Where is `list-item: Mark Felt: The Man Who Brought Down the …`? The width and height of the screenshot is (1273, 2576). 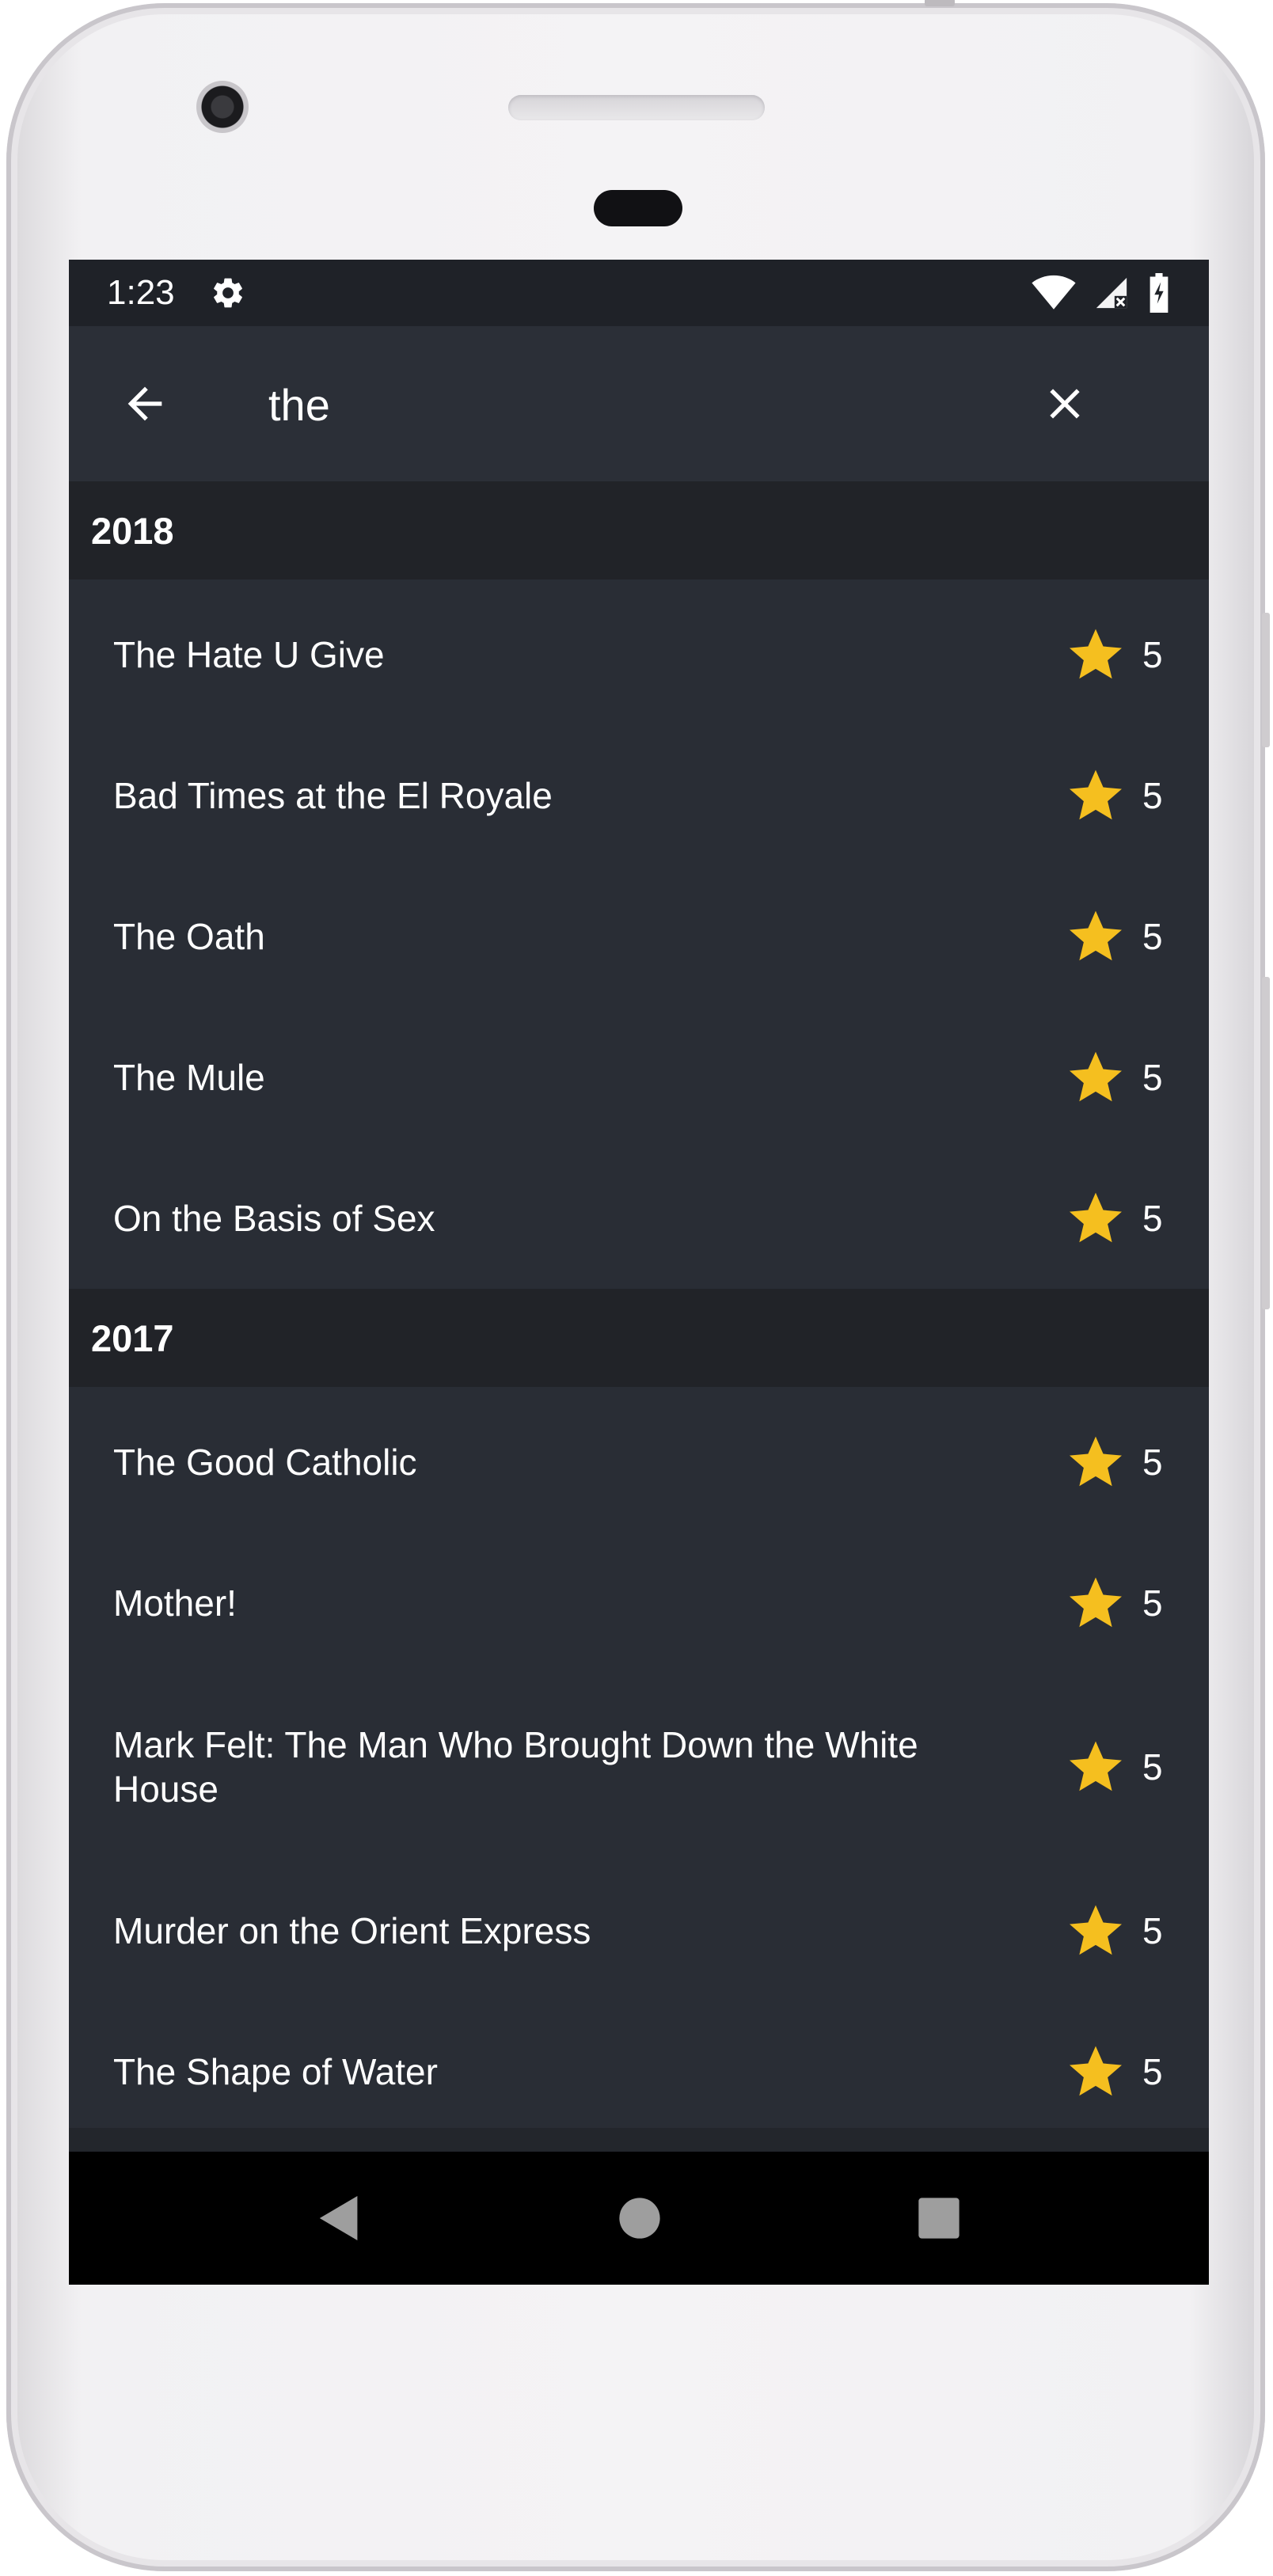 list-item: Mark Felt: The Man Who Brought Down the … is located at coordinates (639, 1767).